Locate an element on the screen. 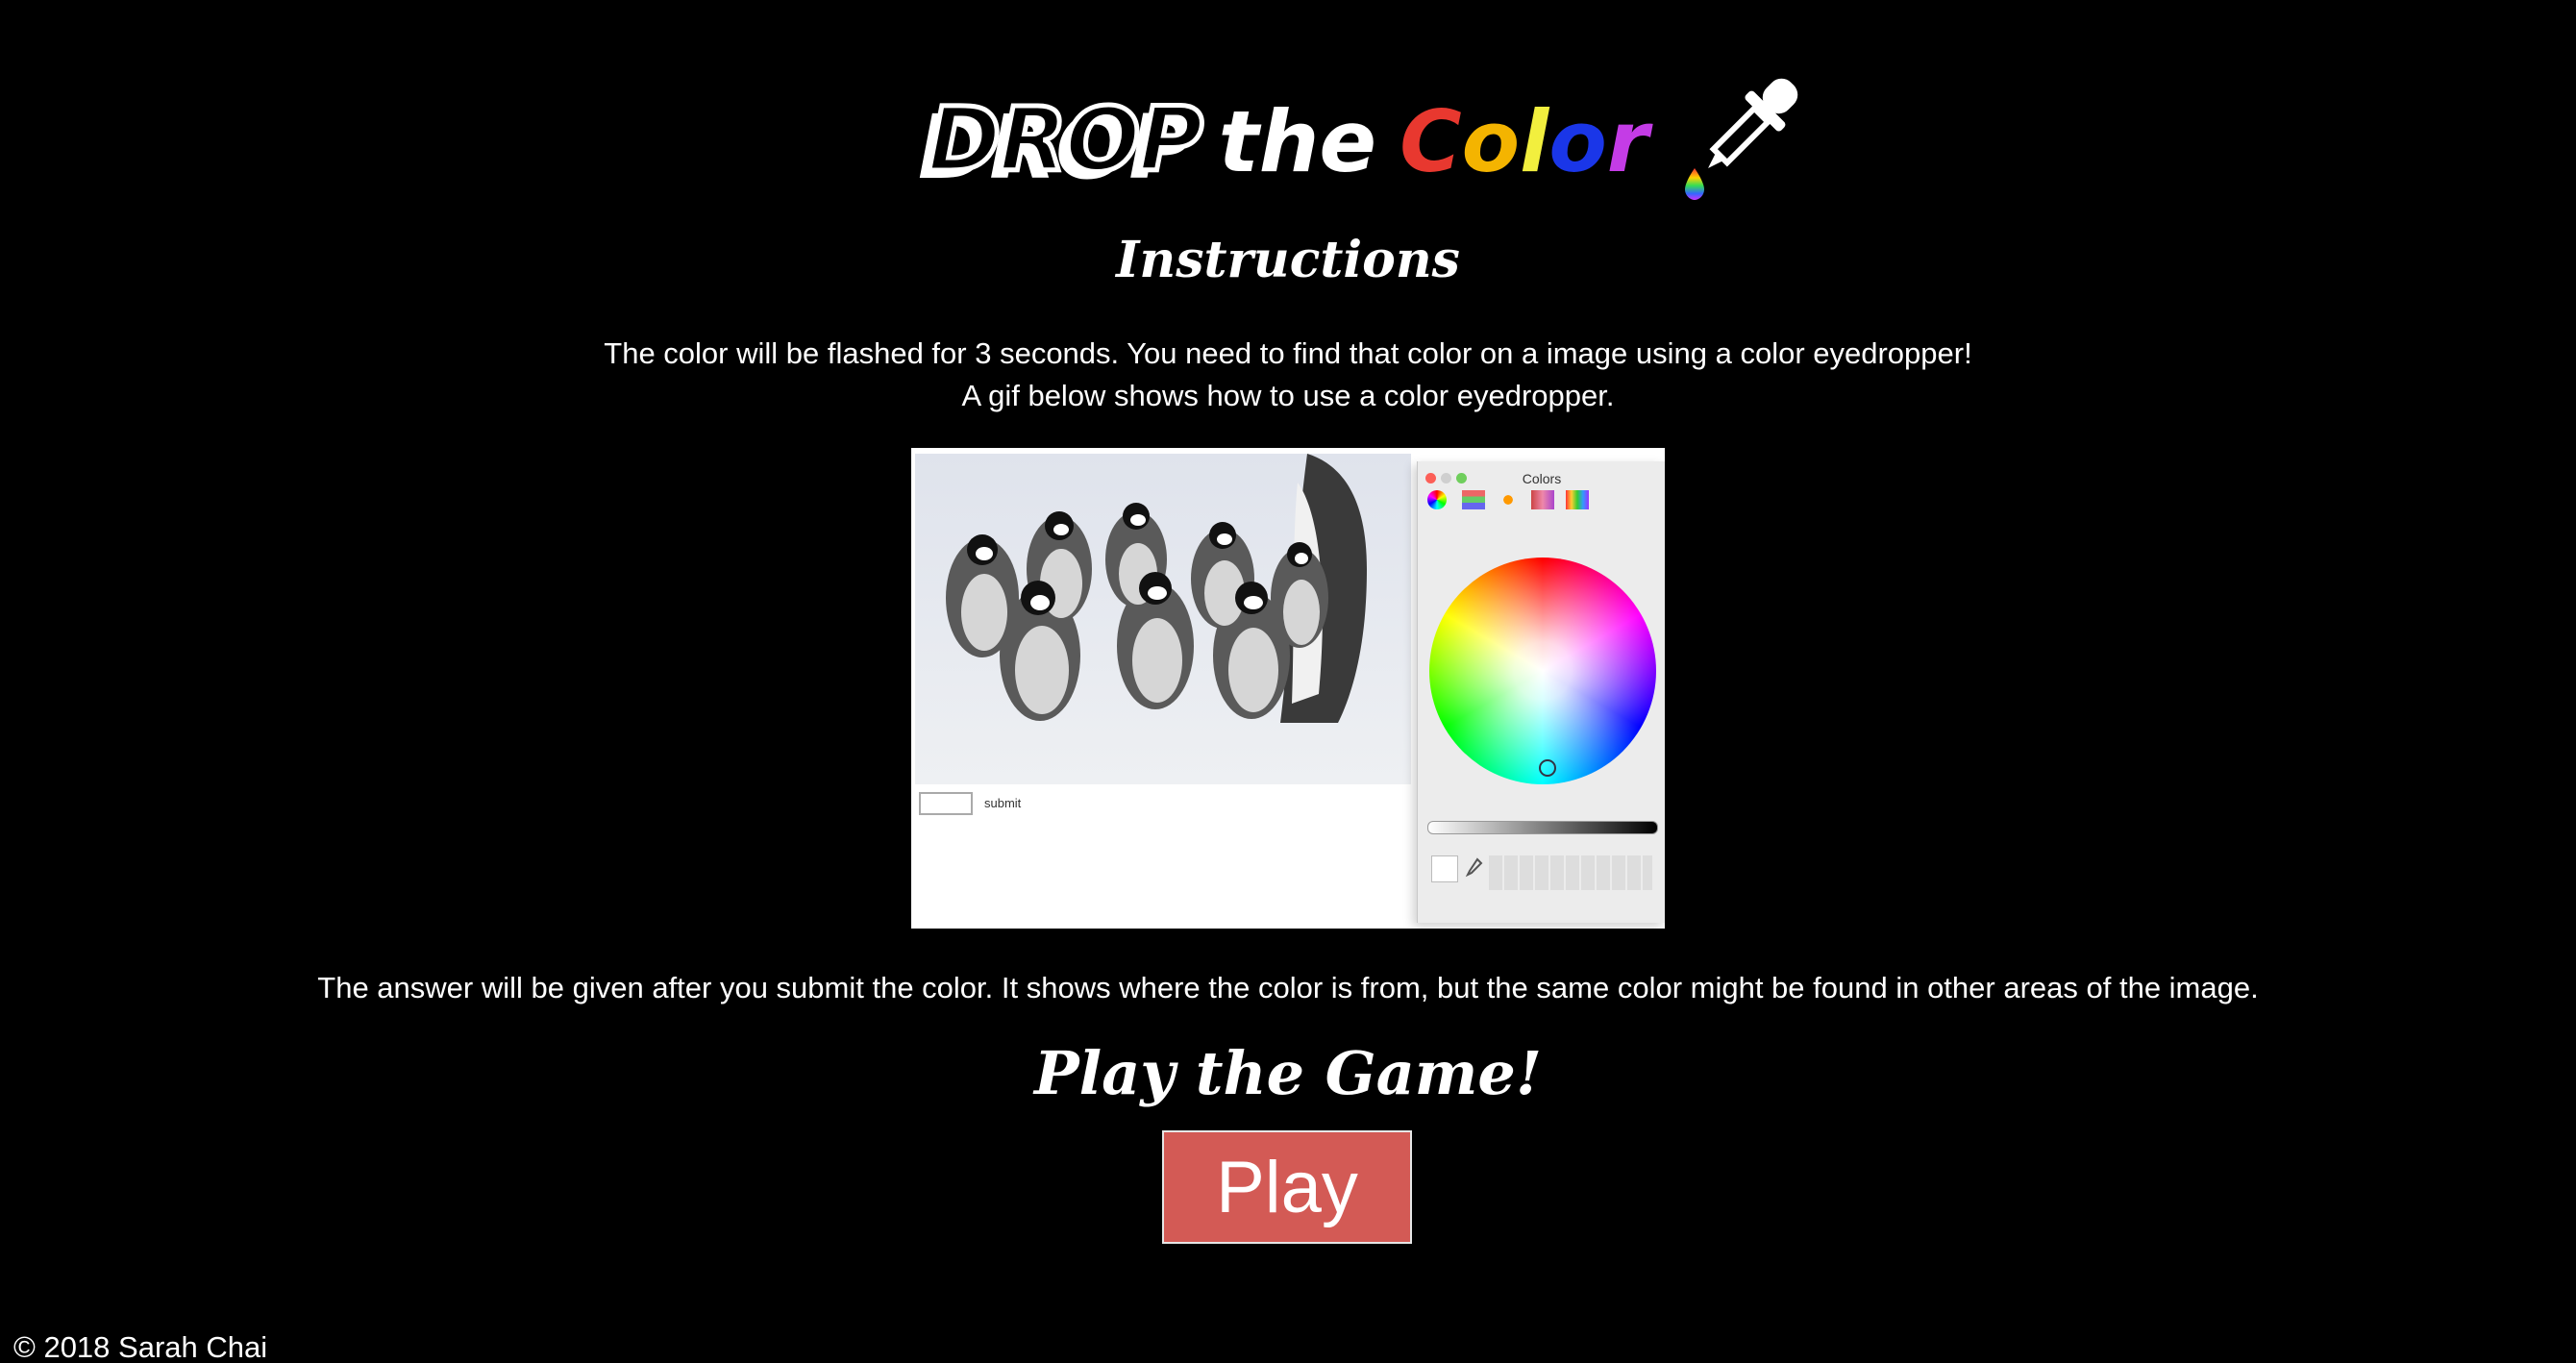 The image size is (2576, 1363). small-eyedropper-icon is located at coordinates (1474, 867).